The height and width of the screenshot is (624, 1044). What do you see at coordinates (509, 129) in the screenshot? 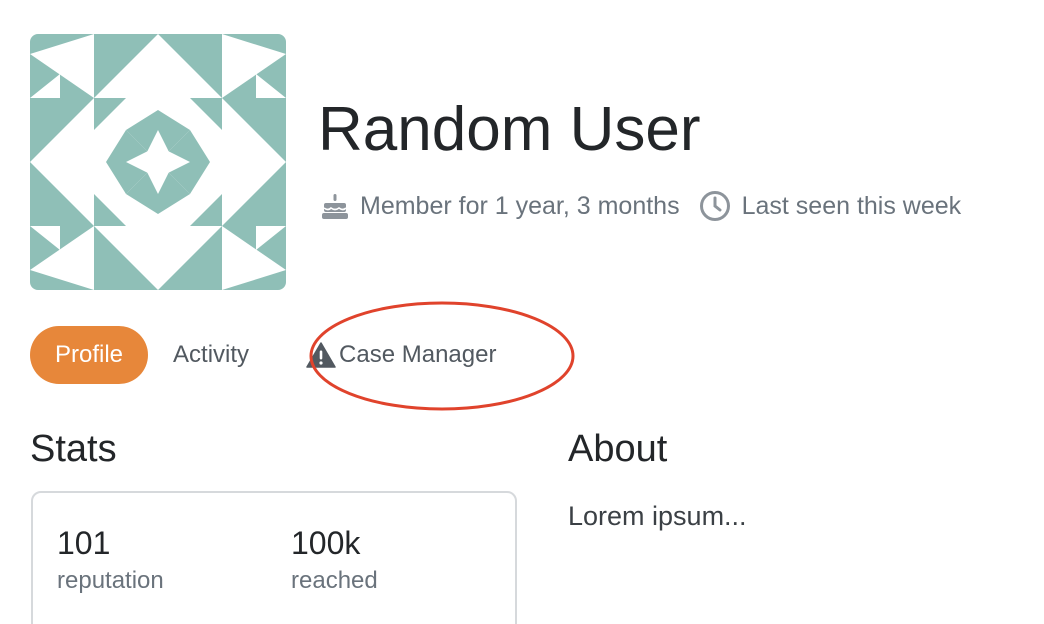
I see `user-display-name: Random User` at bounding box center [509, 129].